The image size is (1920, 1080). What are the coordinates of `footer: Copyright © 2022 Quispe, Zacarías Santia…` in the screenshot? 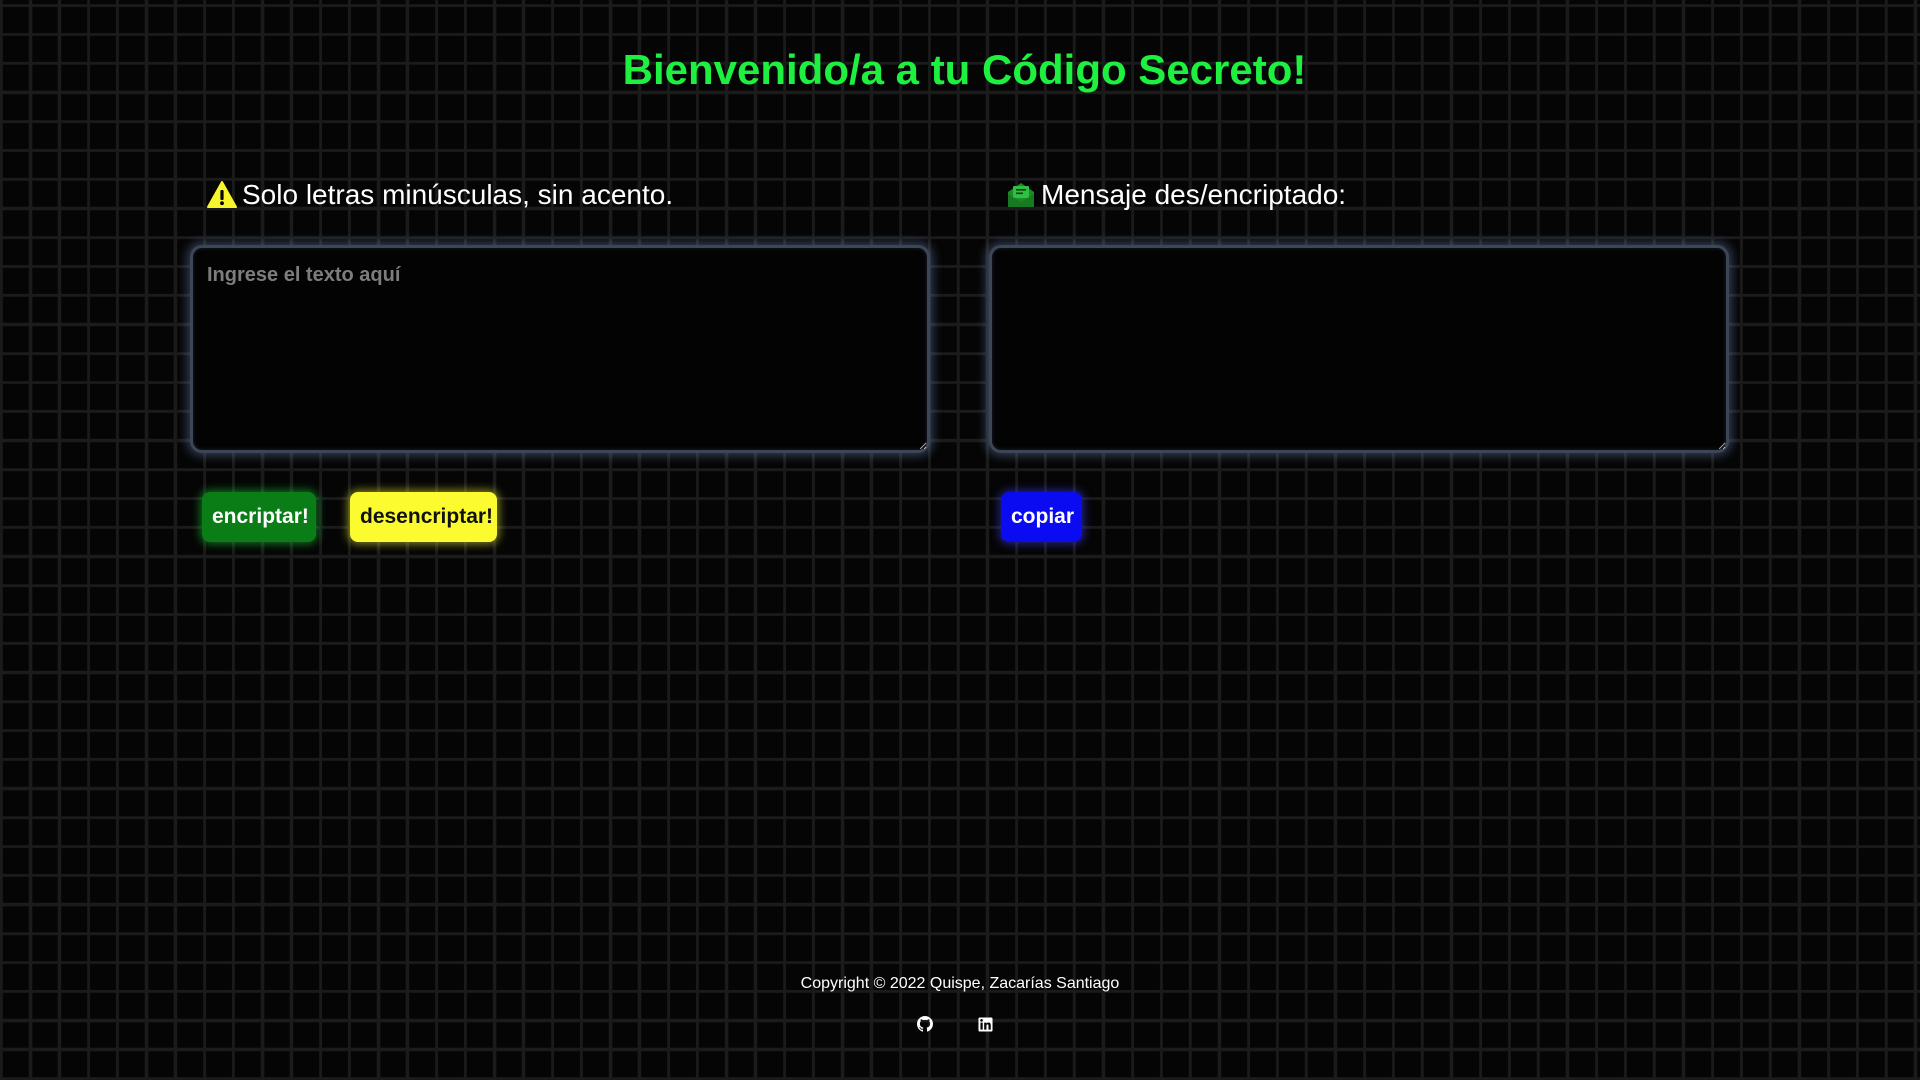 It's located at (960, 1004).